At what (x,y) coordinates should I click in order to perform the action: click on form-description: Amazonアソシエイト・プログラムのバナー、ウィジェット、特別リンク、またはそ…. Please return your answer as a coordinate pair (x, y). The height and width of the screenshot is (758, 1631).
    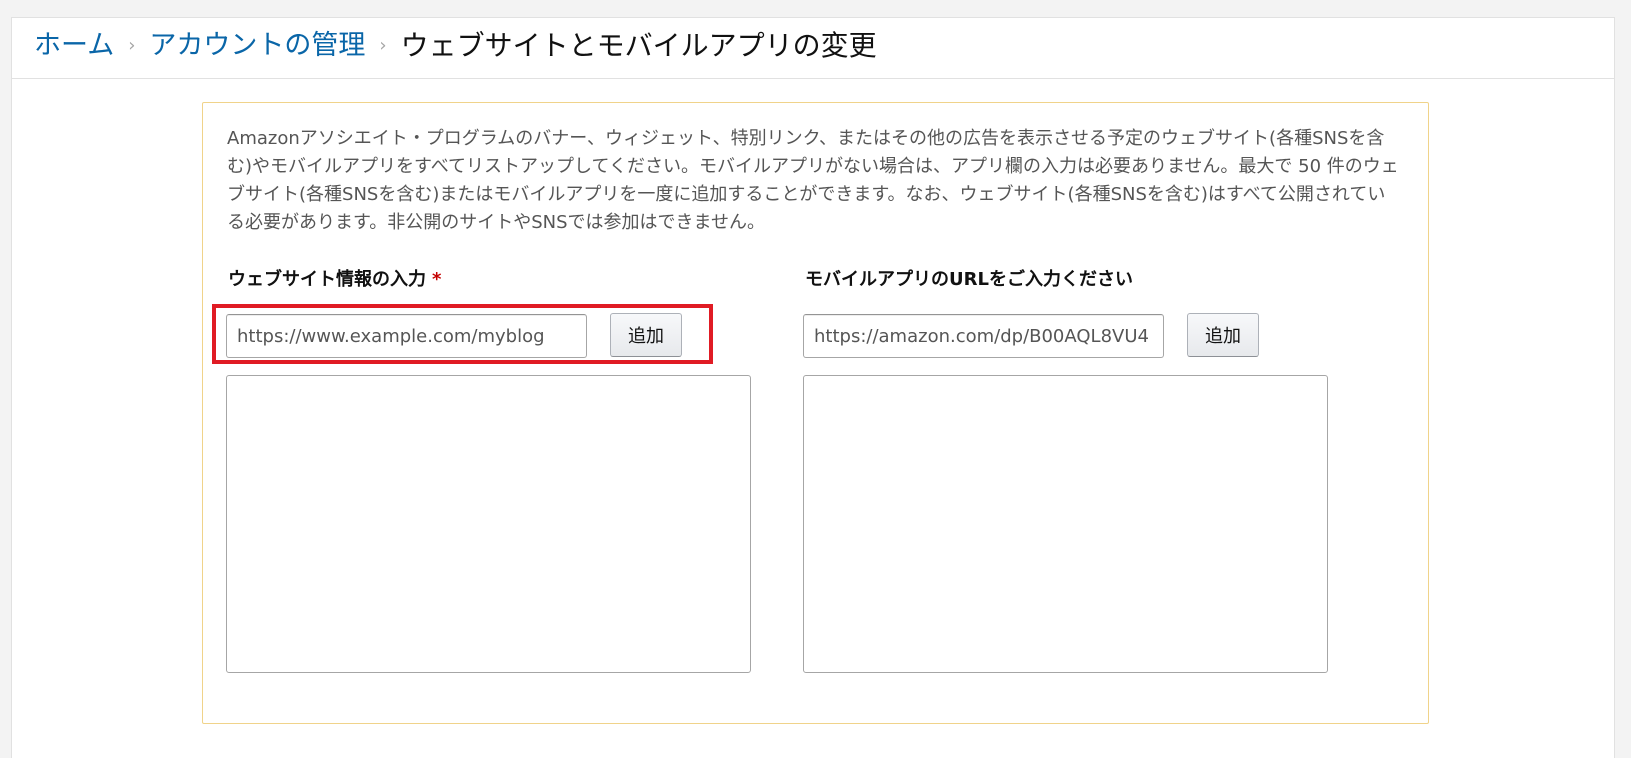
    Looking at the image, I should click on (813, 180).